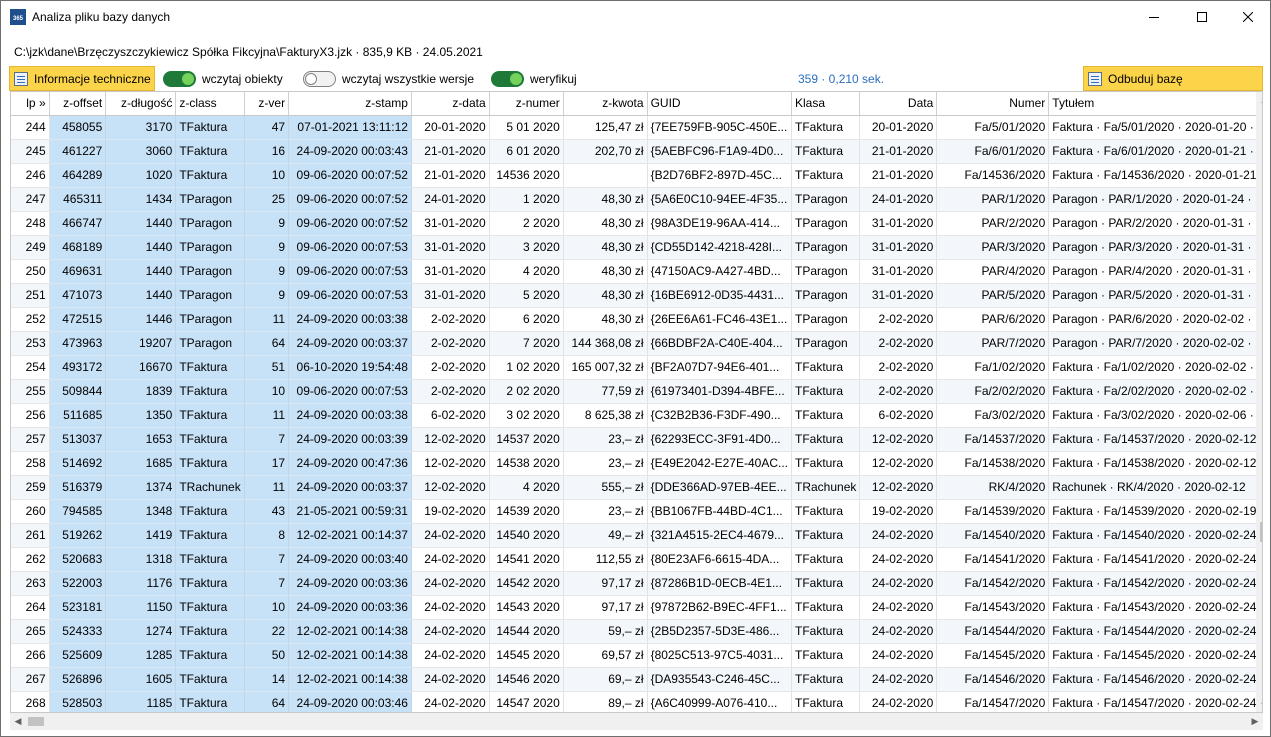 This screenshot has height=737, width=1271. What do you see at coordinates (78, 367) in the screenshot?
I see `cell-col-z-offset: 493172` at bounding box center [78, 367].